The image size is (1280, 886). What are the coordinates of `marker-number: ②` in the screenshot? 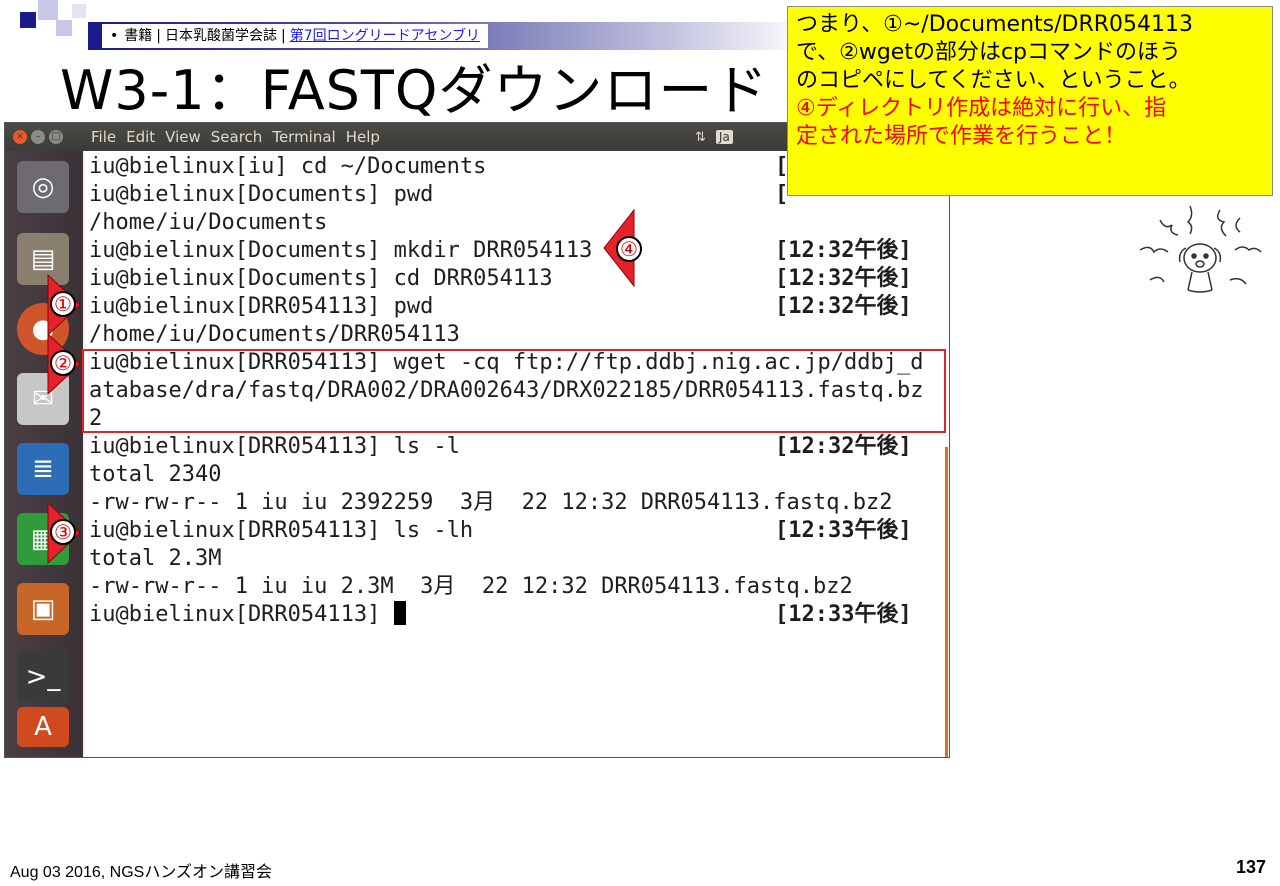 It's located at (63, 363).